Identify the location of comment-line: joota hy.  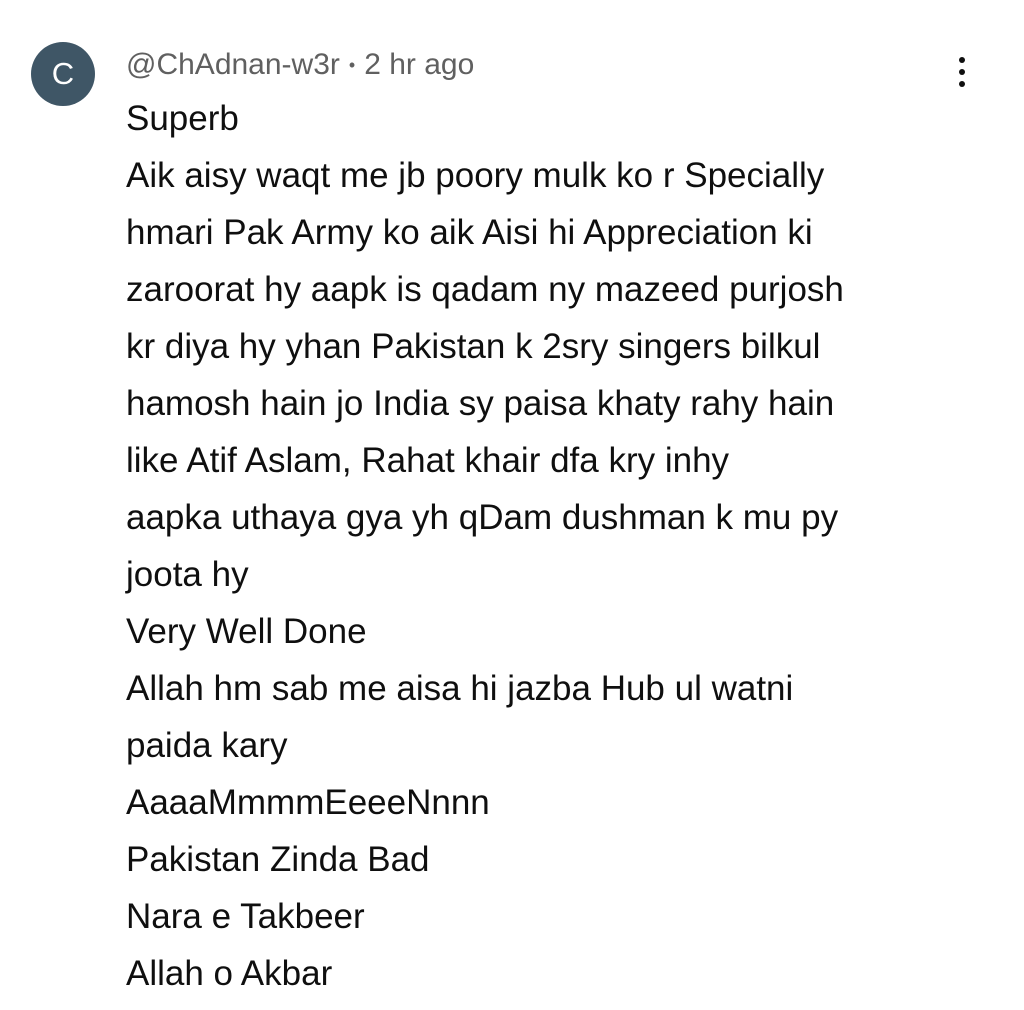
(187, 574).